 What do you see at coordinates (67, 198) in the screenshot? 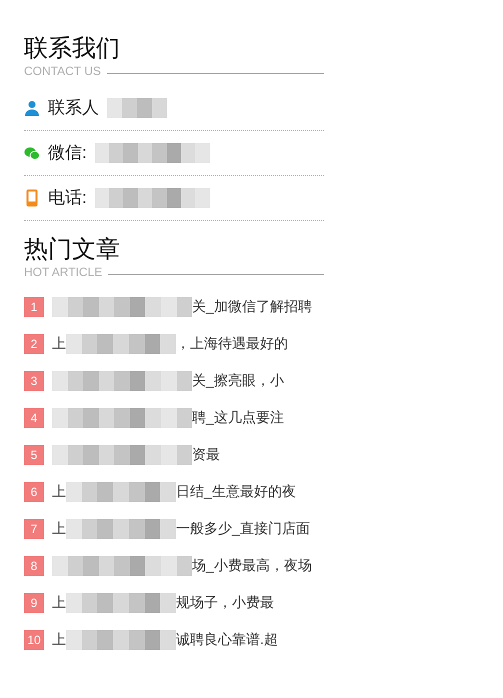
I see `contact-label: 电话:` at bounding box center [67, 198].